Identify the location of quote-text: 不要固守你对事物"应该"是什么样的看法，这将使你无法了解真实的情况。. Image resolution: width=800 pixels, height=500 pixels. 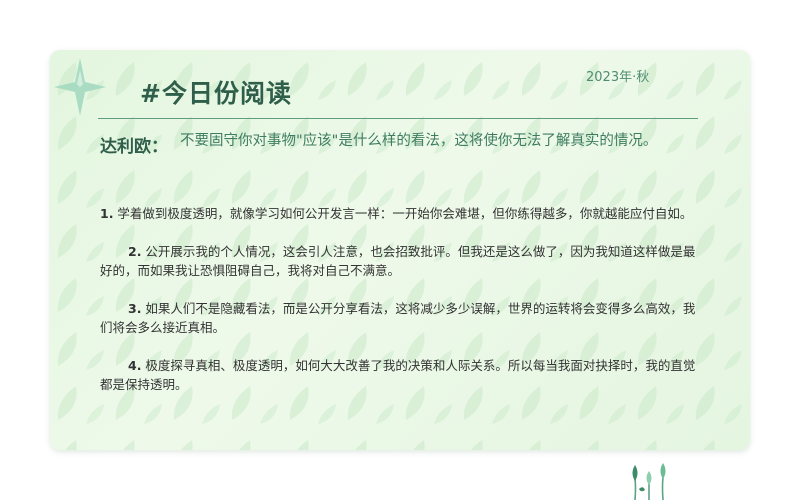
(419, 141).